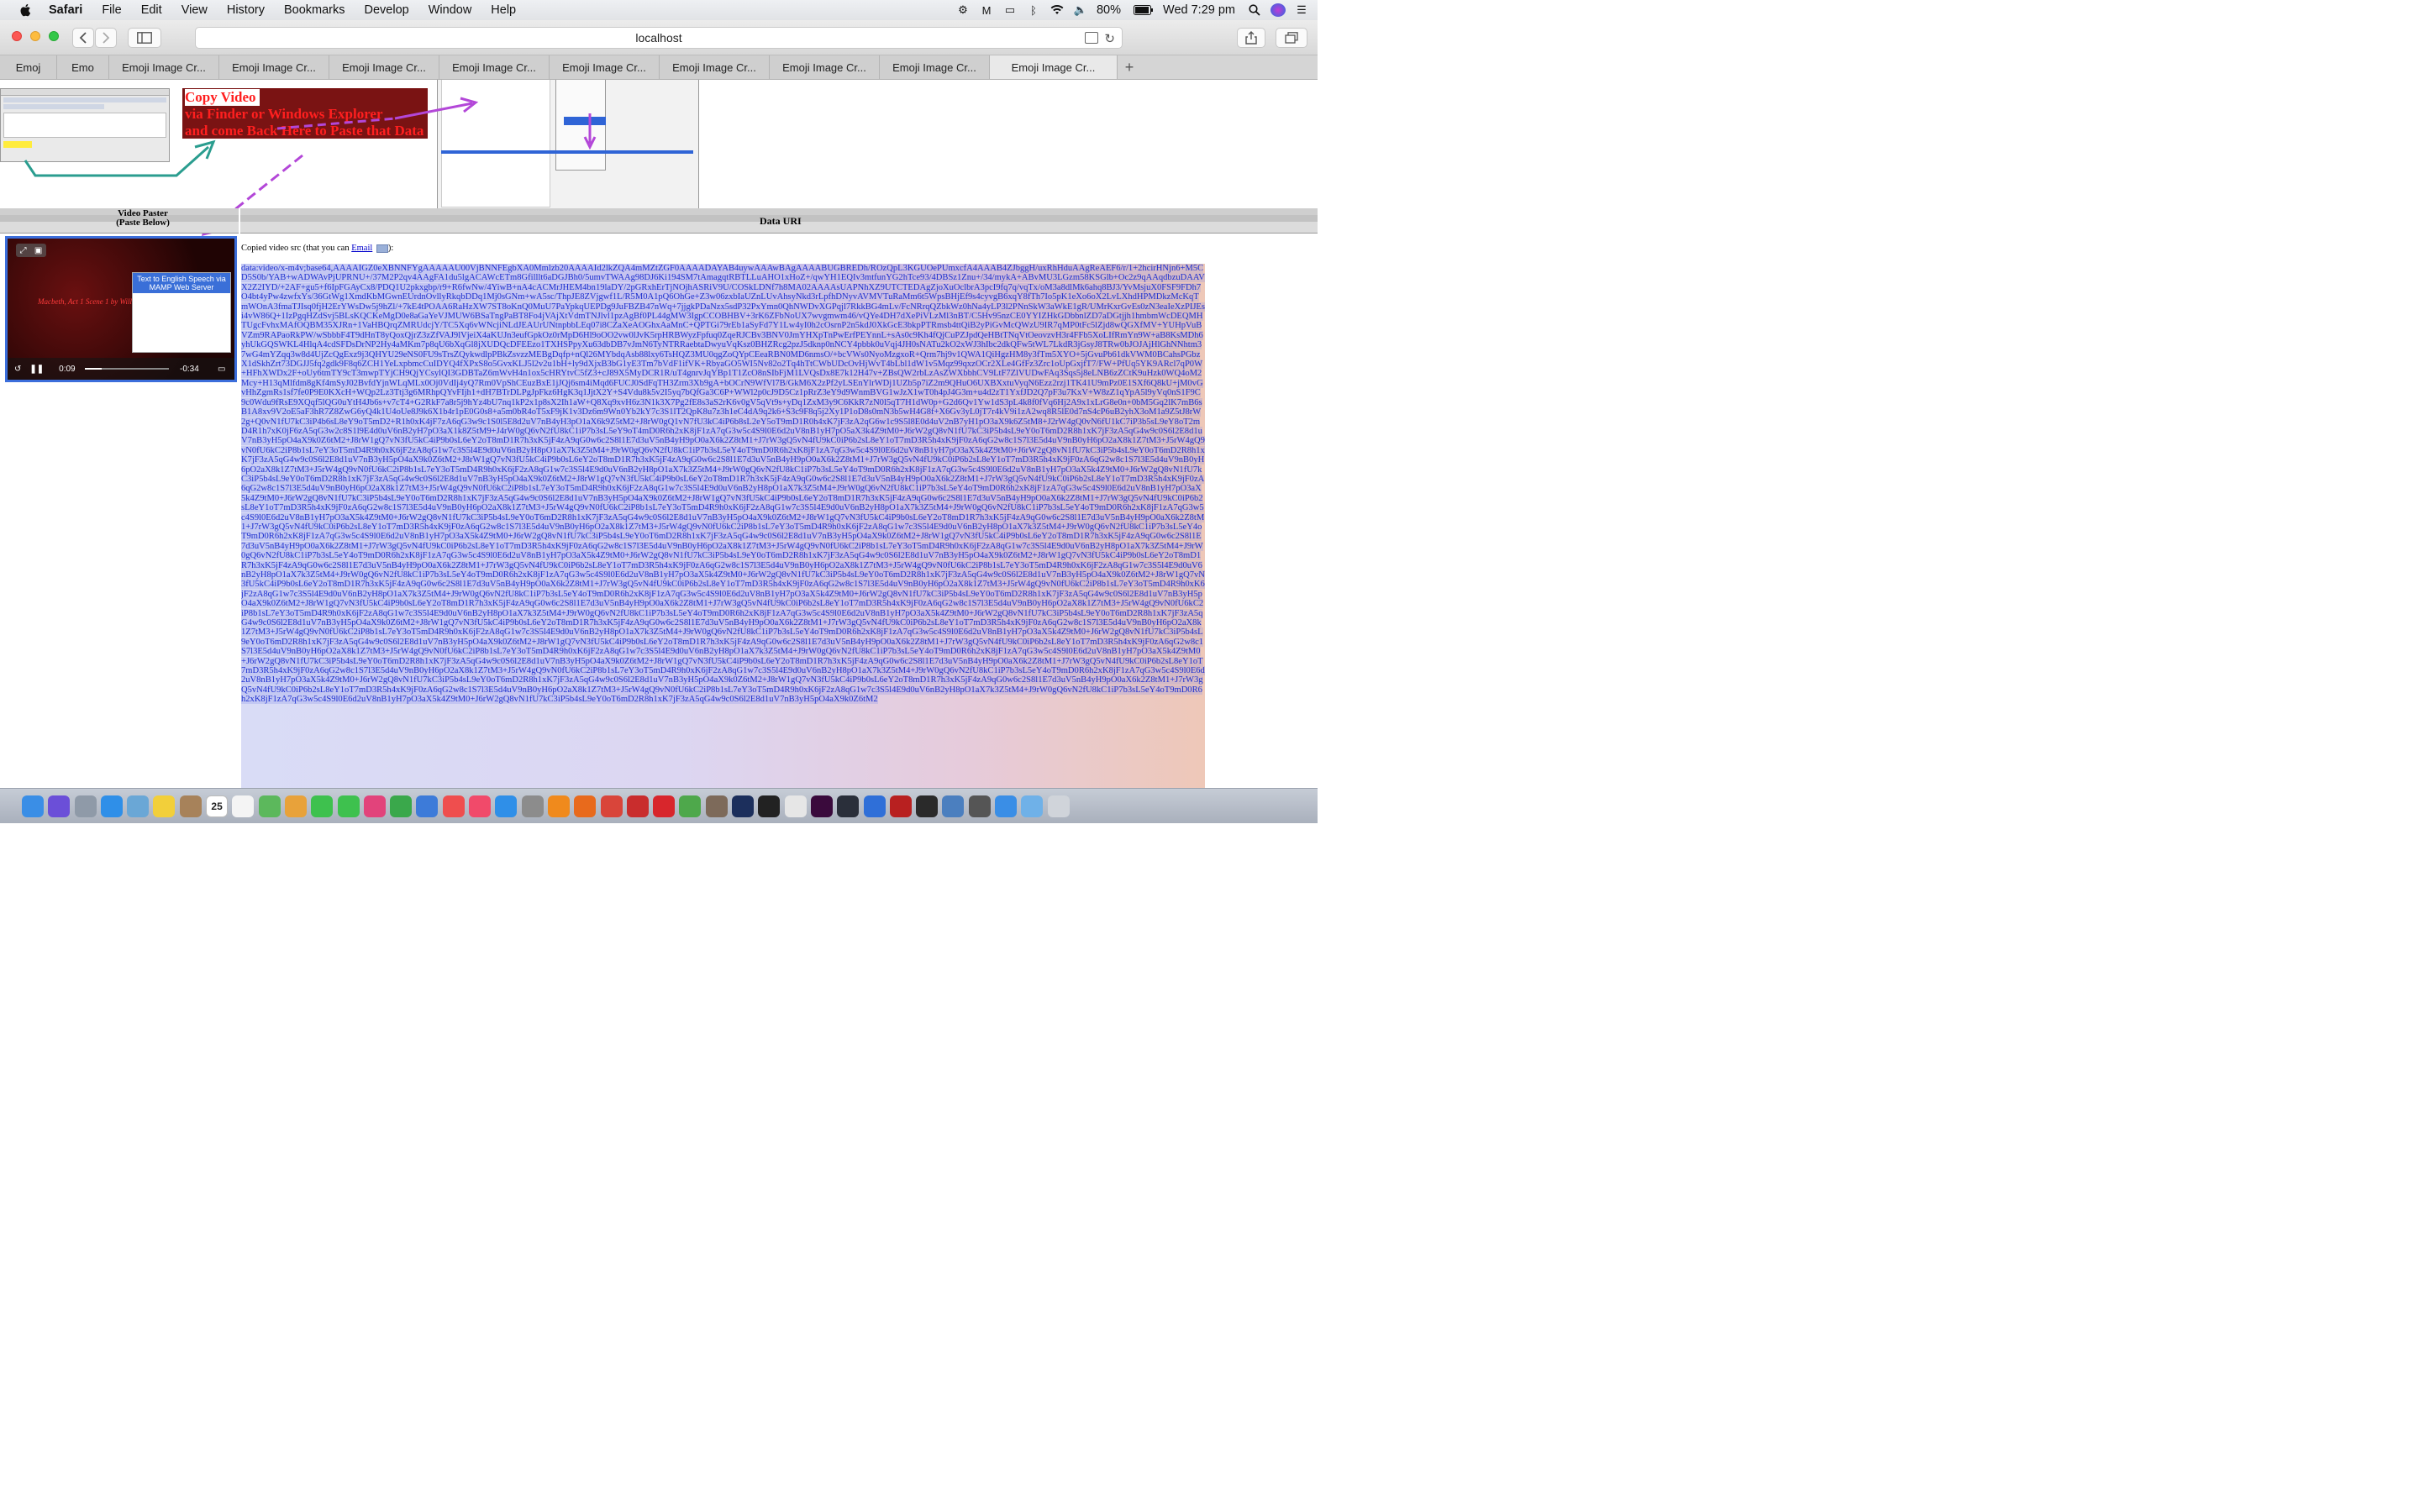 The height and width of the screenshot is (1512, 2420). What do you see at coordinates (987, 10) in the screenshot?
I see `malwarebytes-icon: M` at bounding box center [987, 10].